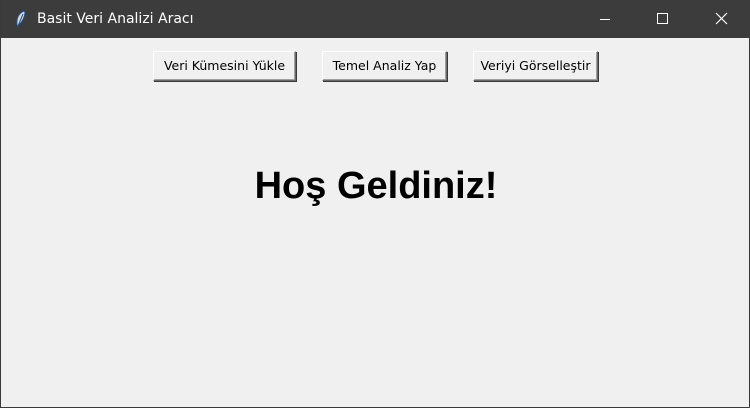  Describe the element at coordinates (224, 66) in the screenshot. I see `load-dataset-button: Veri Kümesini Yükle` at that location.